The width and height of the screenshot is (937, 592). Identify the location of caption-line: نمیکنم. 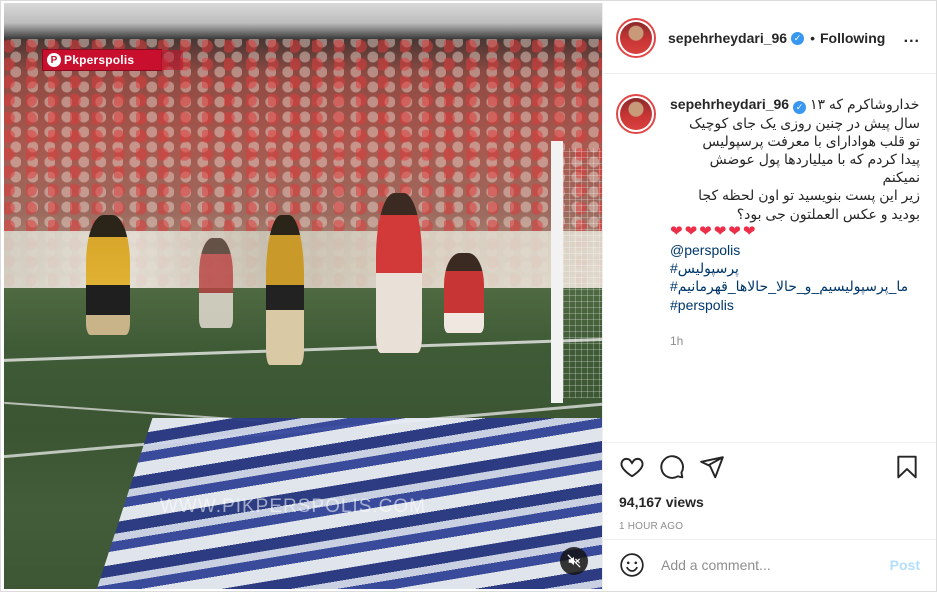
(901, 177).